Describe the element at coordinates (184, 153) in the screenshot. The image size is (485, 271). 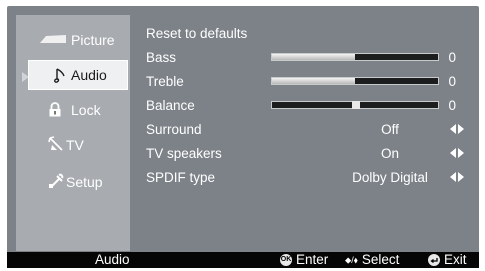
I see `tv-speakers-label: TV speakers` at that location.